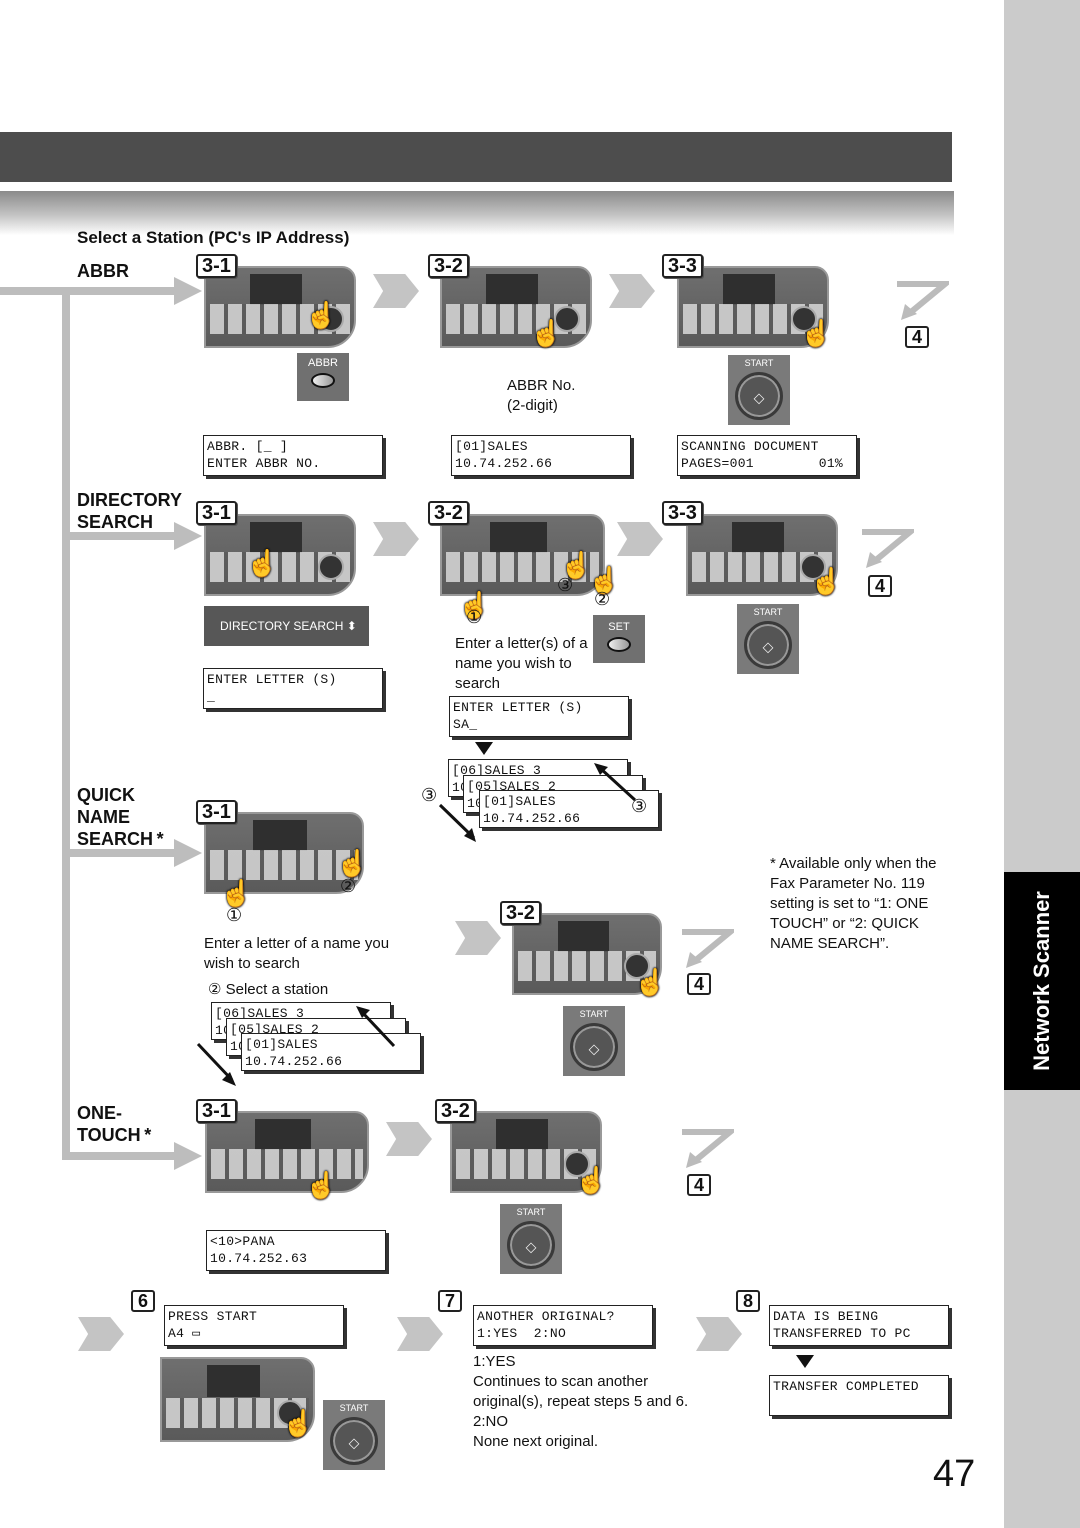  I want to click on step-number: 8, so click(748, 1301).